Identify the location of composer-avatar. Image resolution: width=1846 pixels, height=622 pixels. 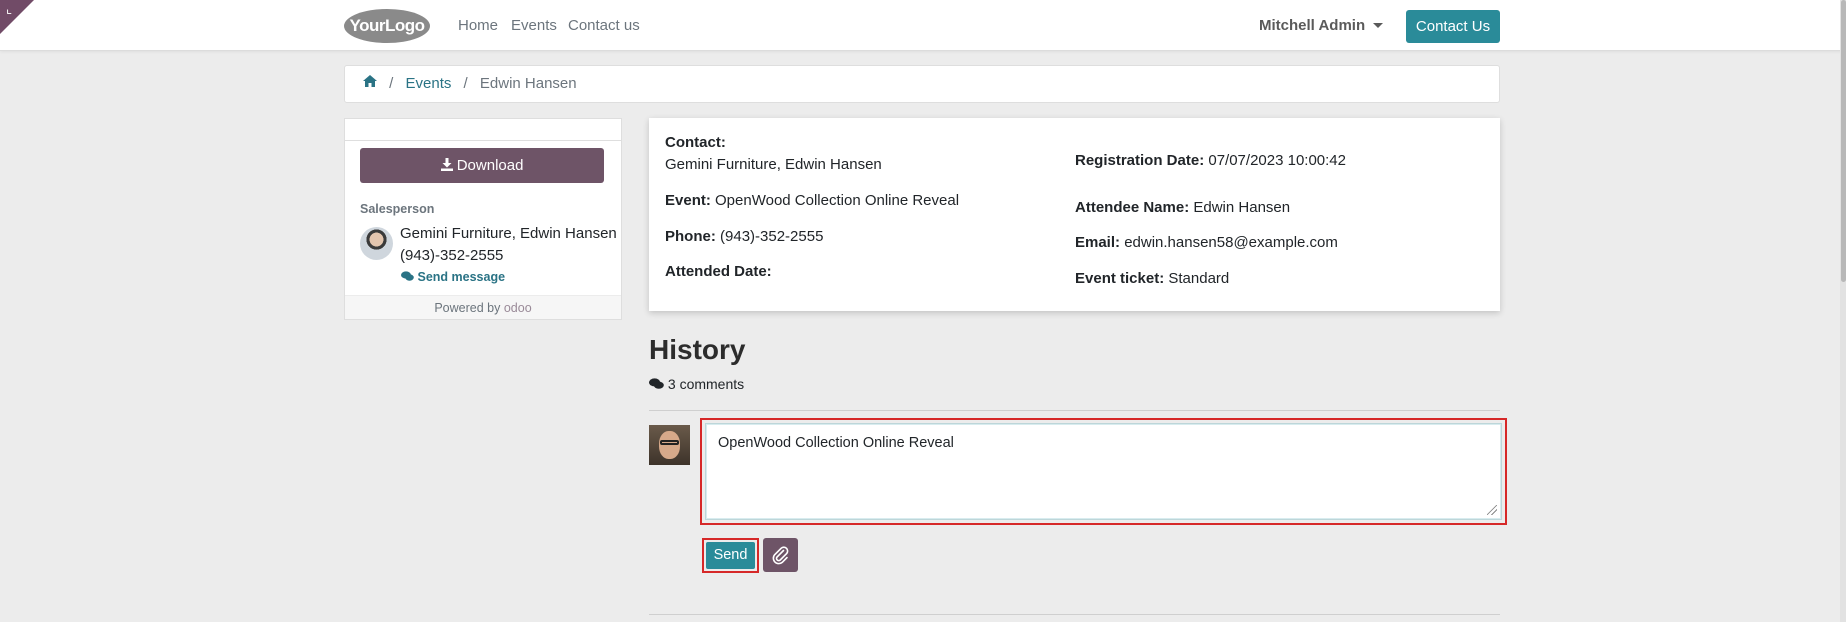
(669, 445).